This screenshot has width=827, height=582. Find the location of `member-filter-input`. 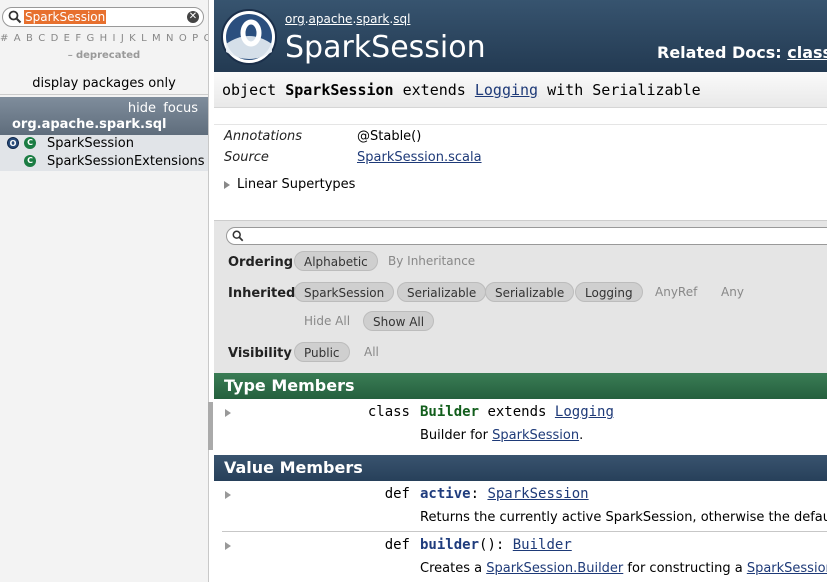

member-filter-input is located at coordinates (526, 236).